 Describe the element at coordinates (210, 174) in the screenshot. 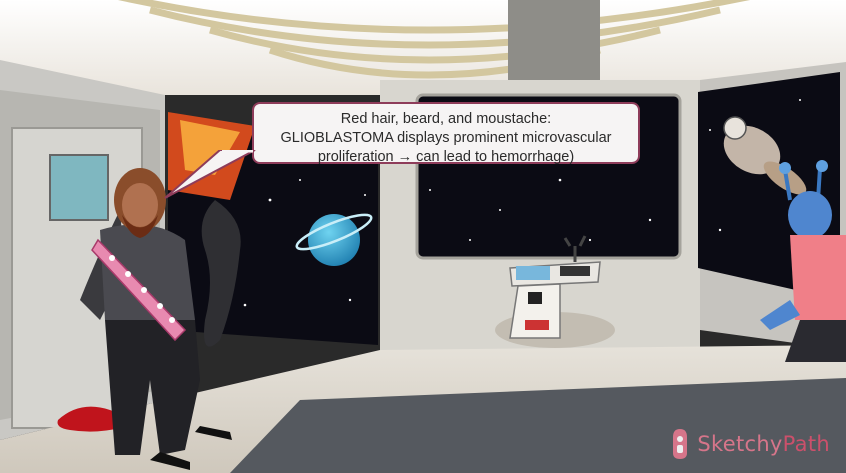

I see `speech-bubble-tail` at that location.